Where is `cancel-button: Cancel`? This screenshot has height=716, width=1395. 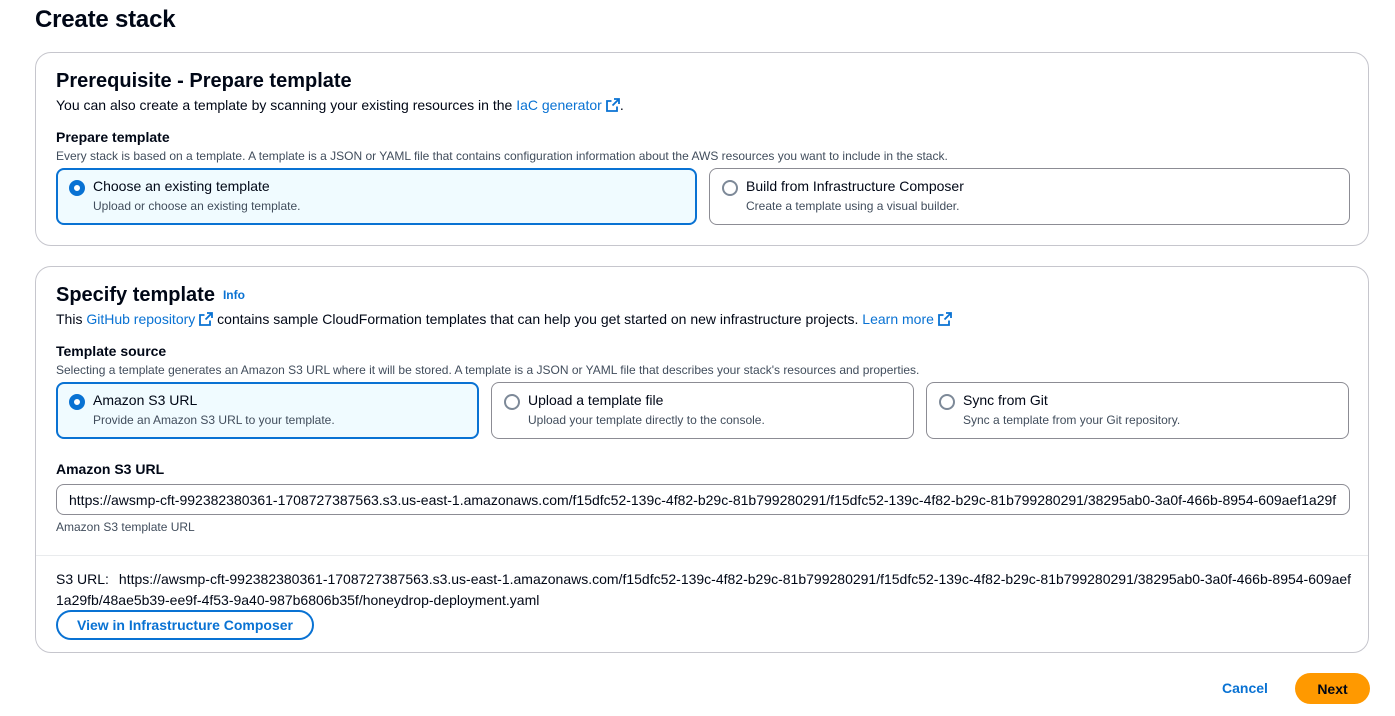 cancel-button: Cancel is located at coordinates (1245, 688).